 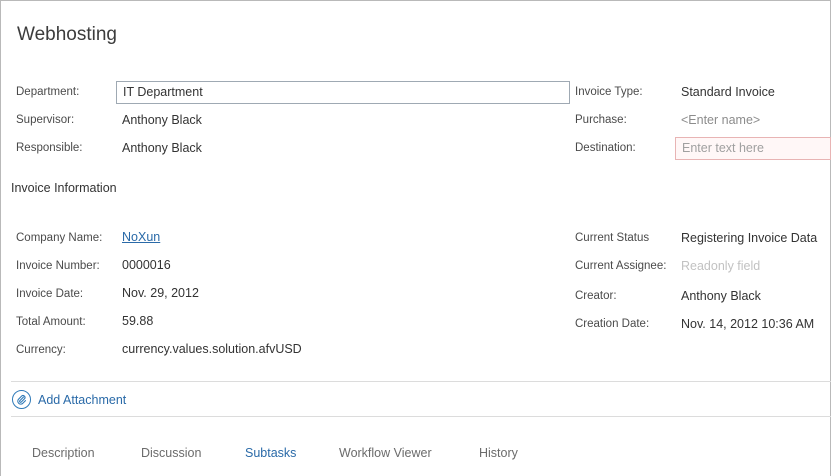 What do you see at coordinates (728, 92) in the screenshot?
I see `invoice-type-value: Standard Invoice` at bounding box center [728, 92].